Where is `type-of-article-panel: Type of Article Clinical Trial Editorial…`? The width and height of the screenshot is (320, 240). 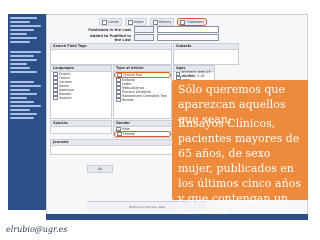
type-of-article-panel: Type of Article Clinical Trial Editorial… is located at coordinates (142, 92).